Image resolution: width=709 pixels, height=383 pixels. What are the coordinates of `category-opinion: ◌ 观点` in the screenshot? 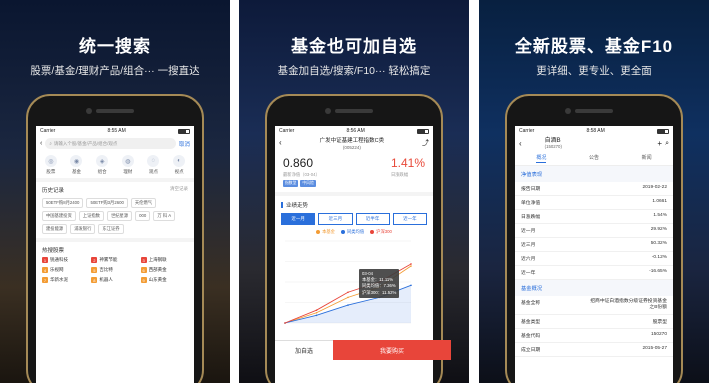 It's located at (153, 165).